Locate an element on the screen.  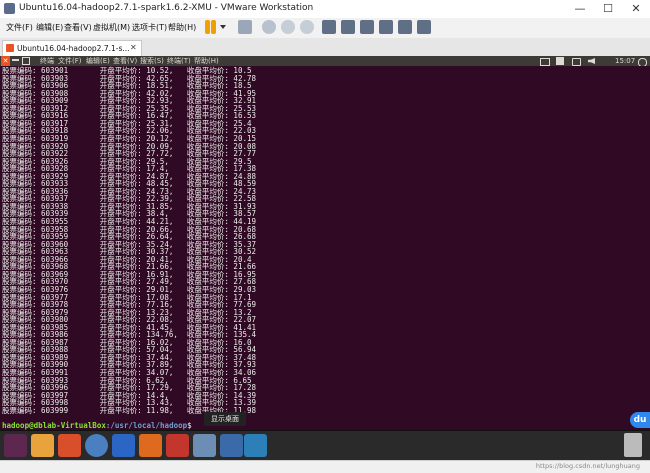
ubuntu-launcher is located at coordinates (325, 445).